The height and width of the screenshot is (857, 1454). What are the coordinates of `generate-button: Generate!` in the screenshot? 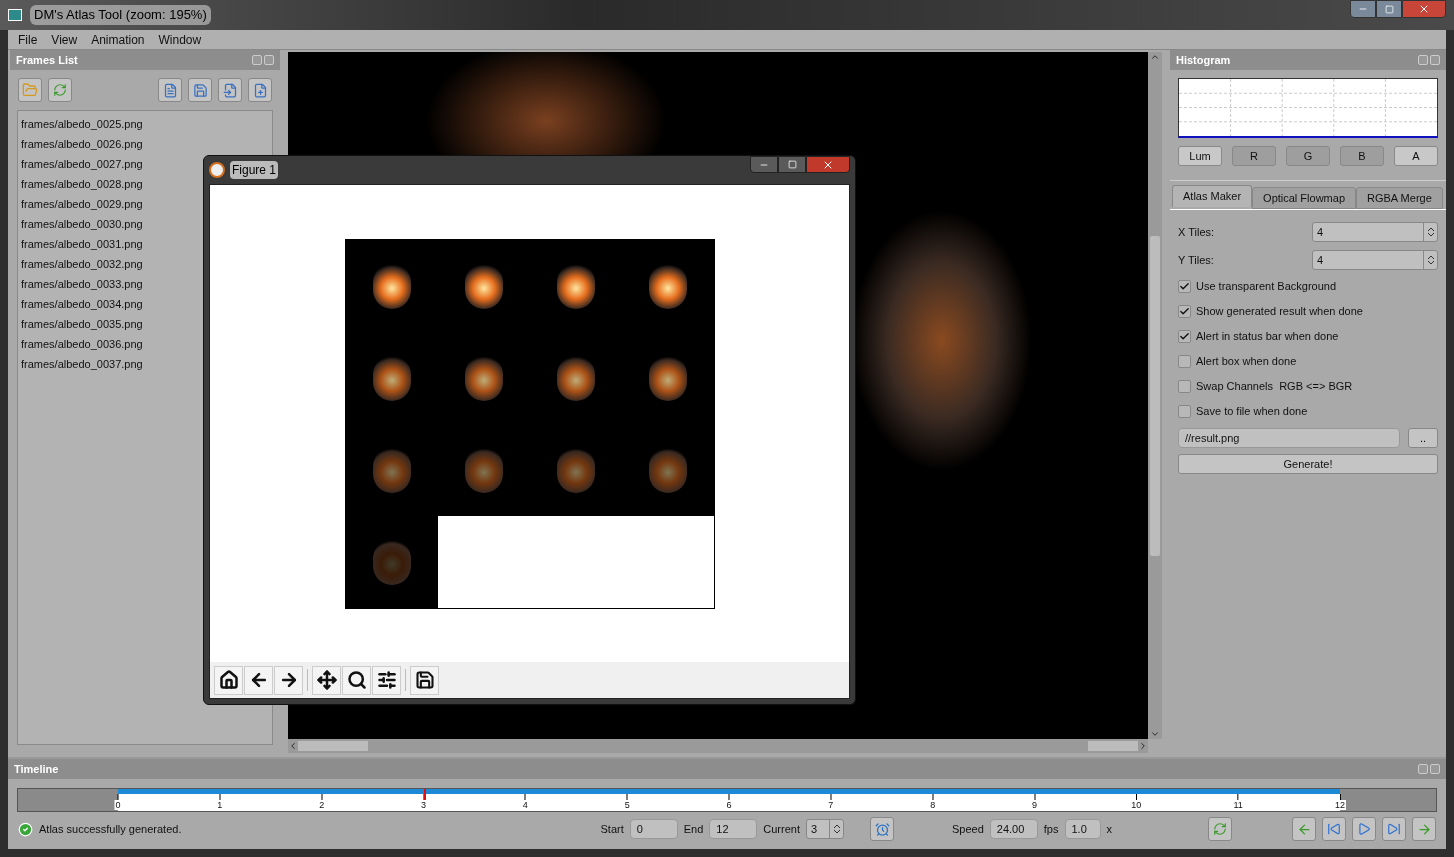 It's located at (1308, 464).